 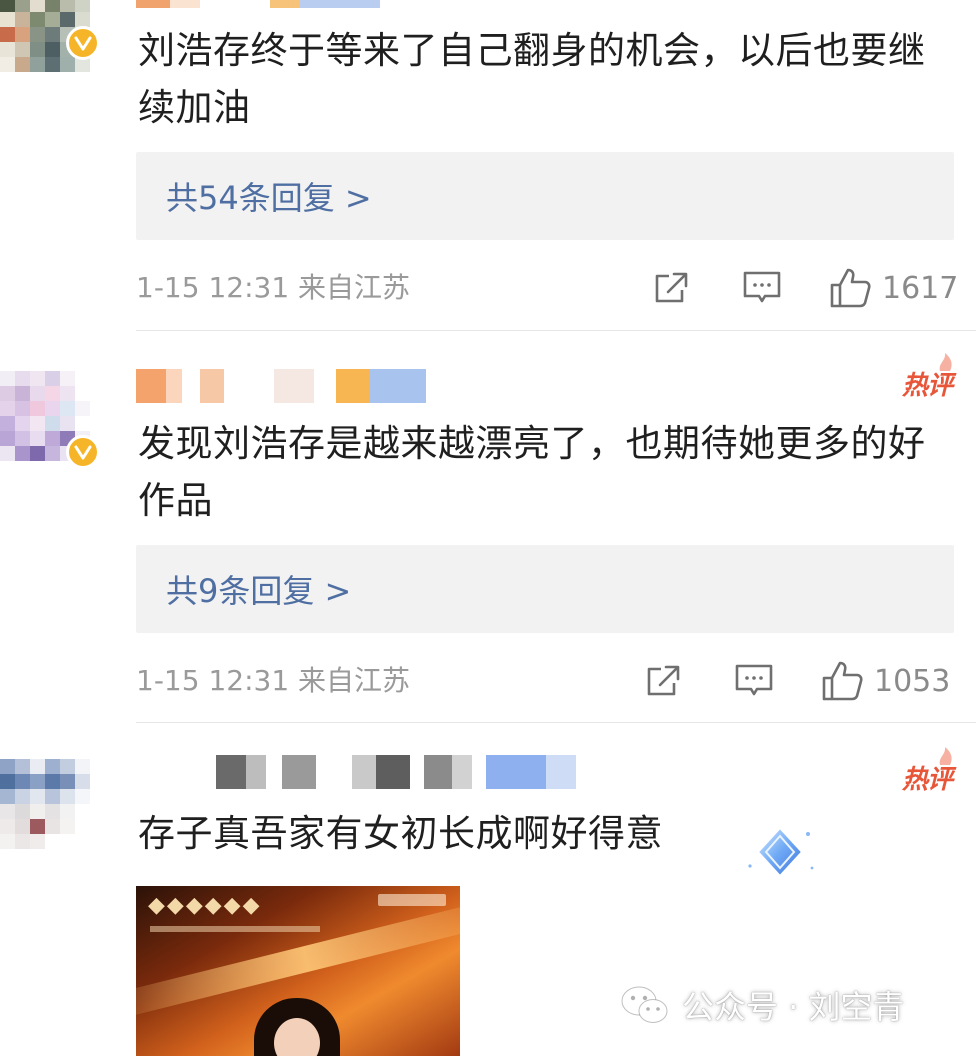 What do you see at coordinates (793, 1007) in the screenshot?
I see `watermark-text: 公众号 · 刘空青` at bounding box center [793, 1007].